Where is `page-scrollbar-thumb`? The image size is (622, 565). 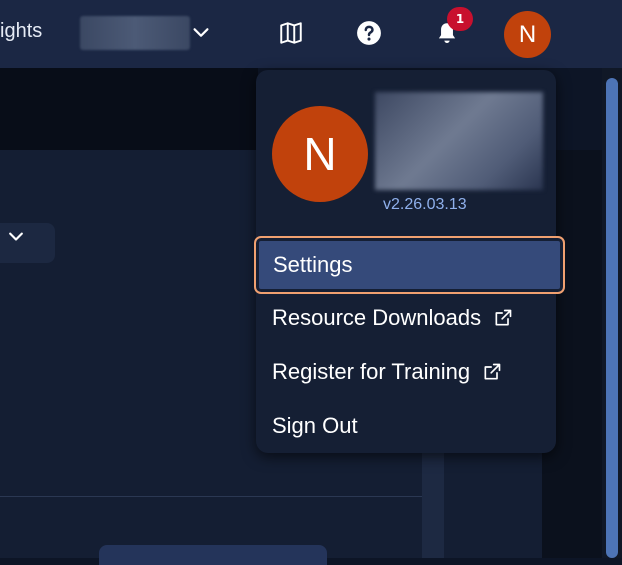
page-scrollbar-thumb is located at coordinates (612, 318).